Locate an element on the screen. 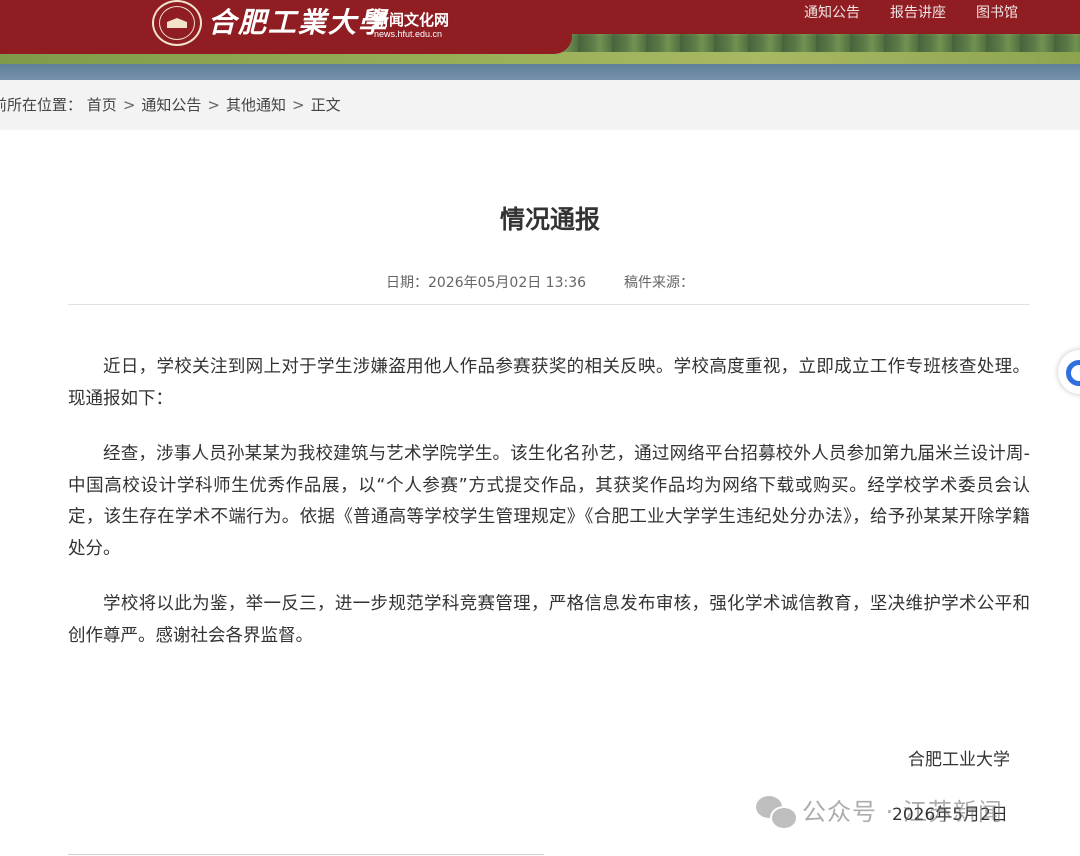 Image resolution: width=1080 pixels, height=856 pixels. floating-side-widget is located at coordinates (1069, 372).